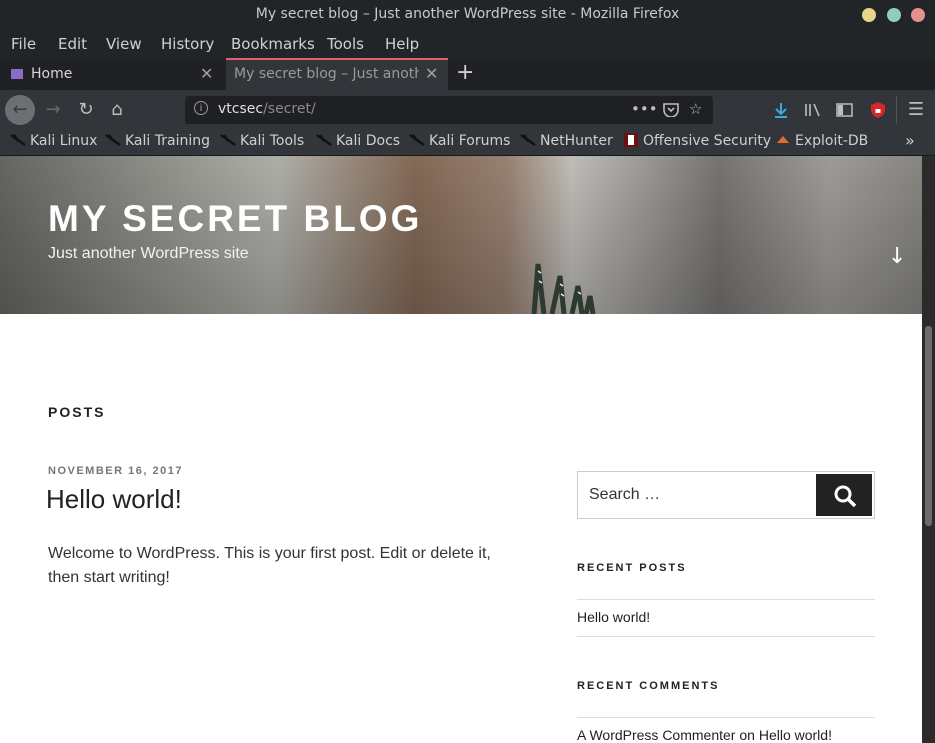  I want to click on menu-bookmarks: Bookmarks, so click(273, 44).